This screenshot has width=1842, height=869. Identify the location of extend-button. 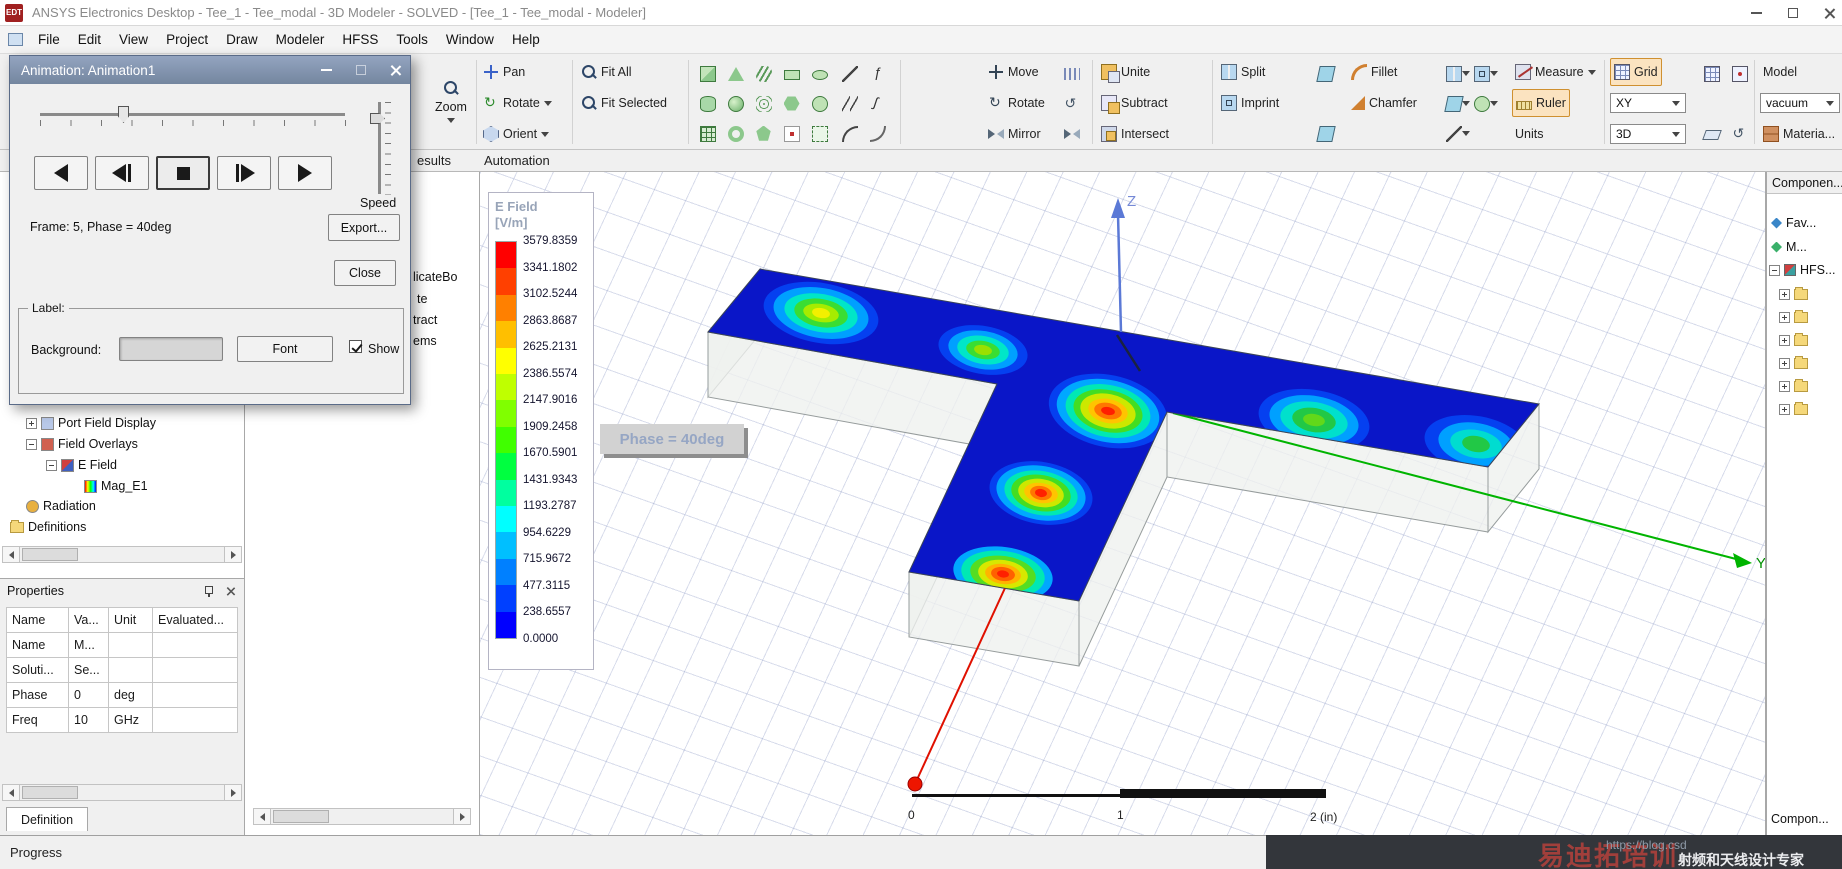
(1457, 133).